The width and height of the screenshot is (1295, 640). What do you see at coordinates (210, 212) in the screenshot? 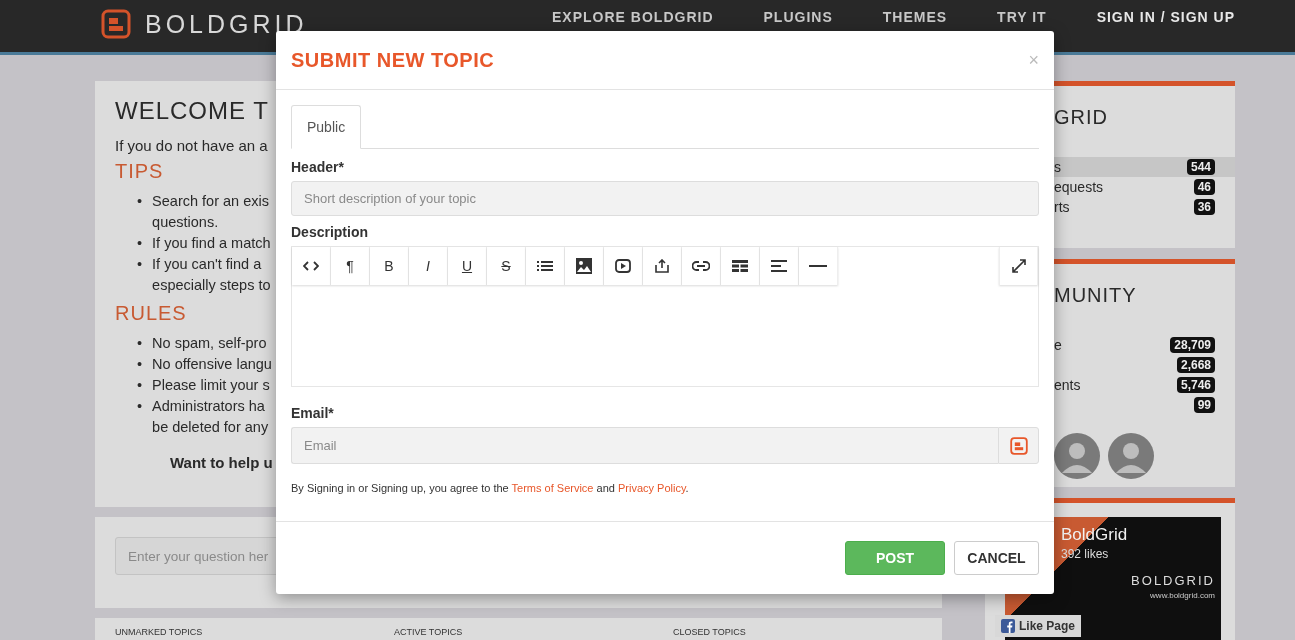
I see `list-item-text: Search for an exis questions.` at bounding box center [210, 212].